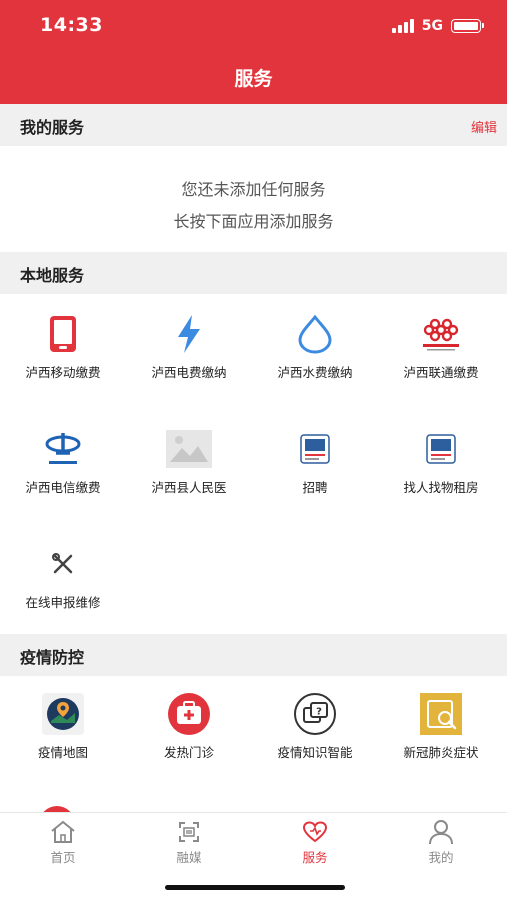  I want to click on service-county-hospital: 泸西县人民医, so click(189, 460).